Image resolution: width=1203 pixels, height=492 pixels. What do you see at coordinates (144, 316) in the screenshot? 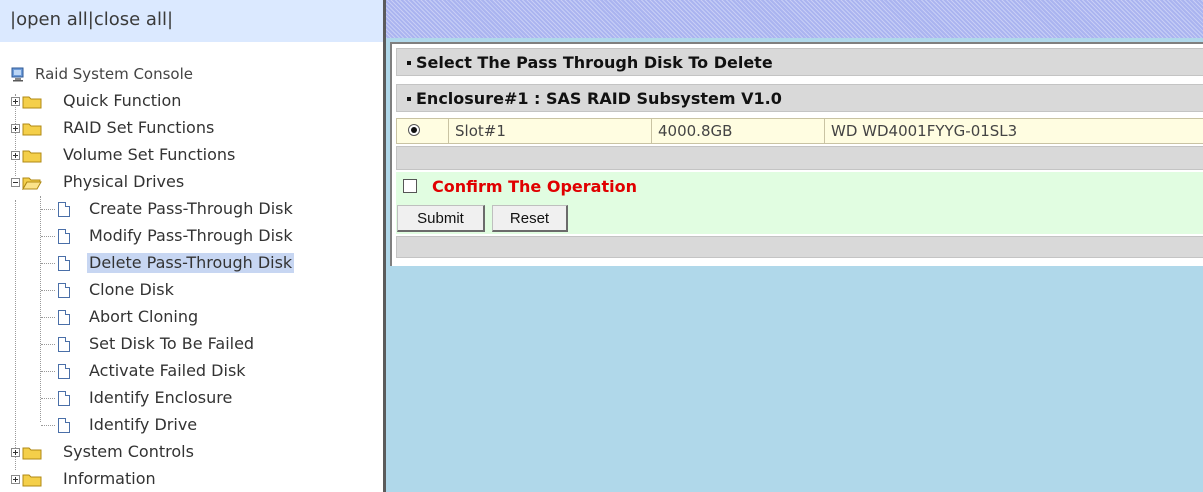
I see `tree-item-label: Abort Cloning` at bounding box center [144, 316].